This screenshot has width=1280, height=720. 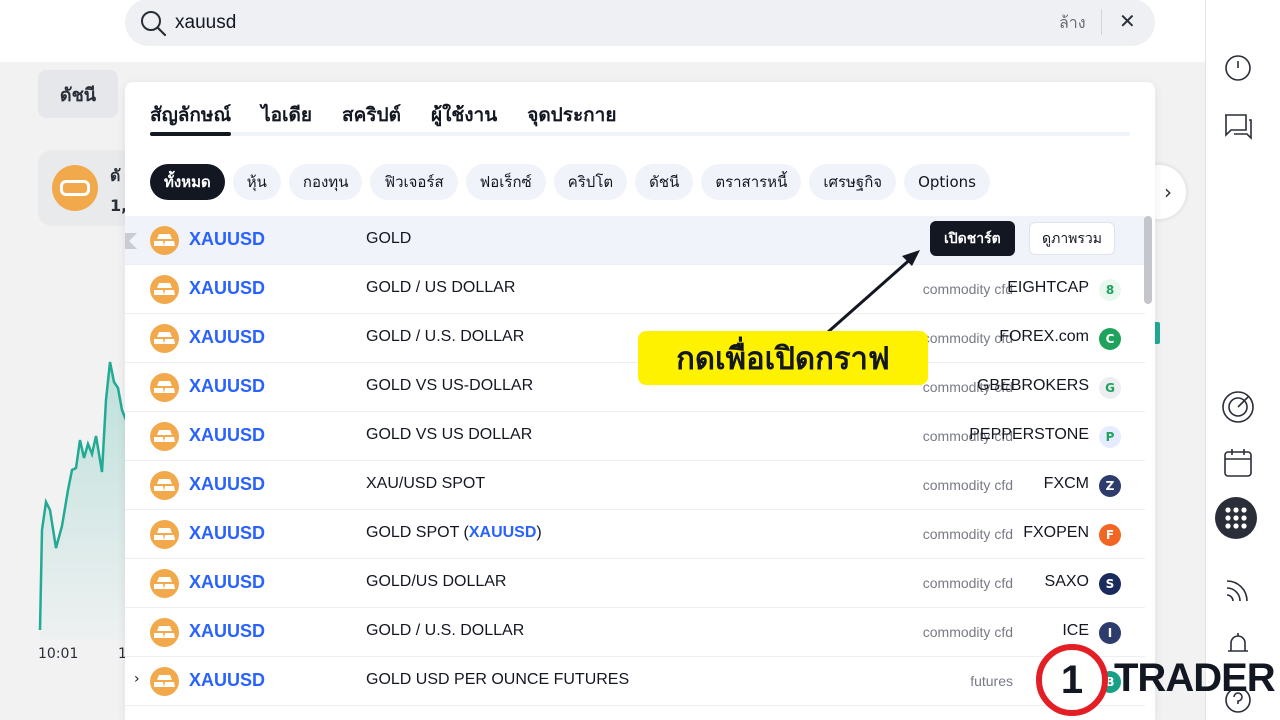 I want to click on search-tabs: สัญลักษณ์ ไอเดีย สคริปต์ ผู้ใช้งาน จุดประกาย, so click(x=383, y=118).